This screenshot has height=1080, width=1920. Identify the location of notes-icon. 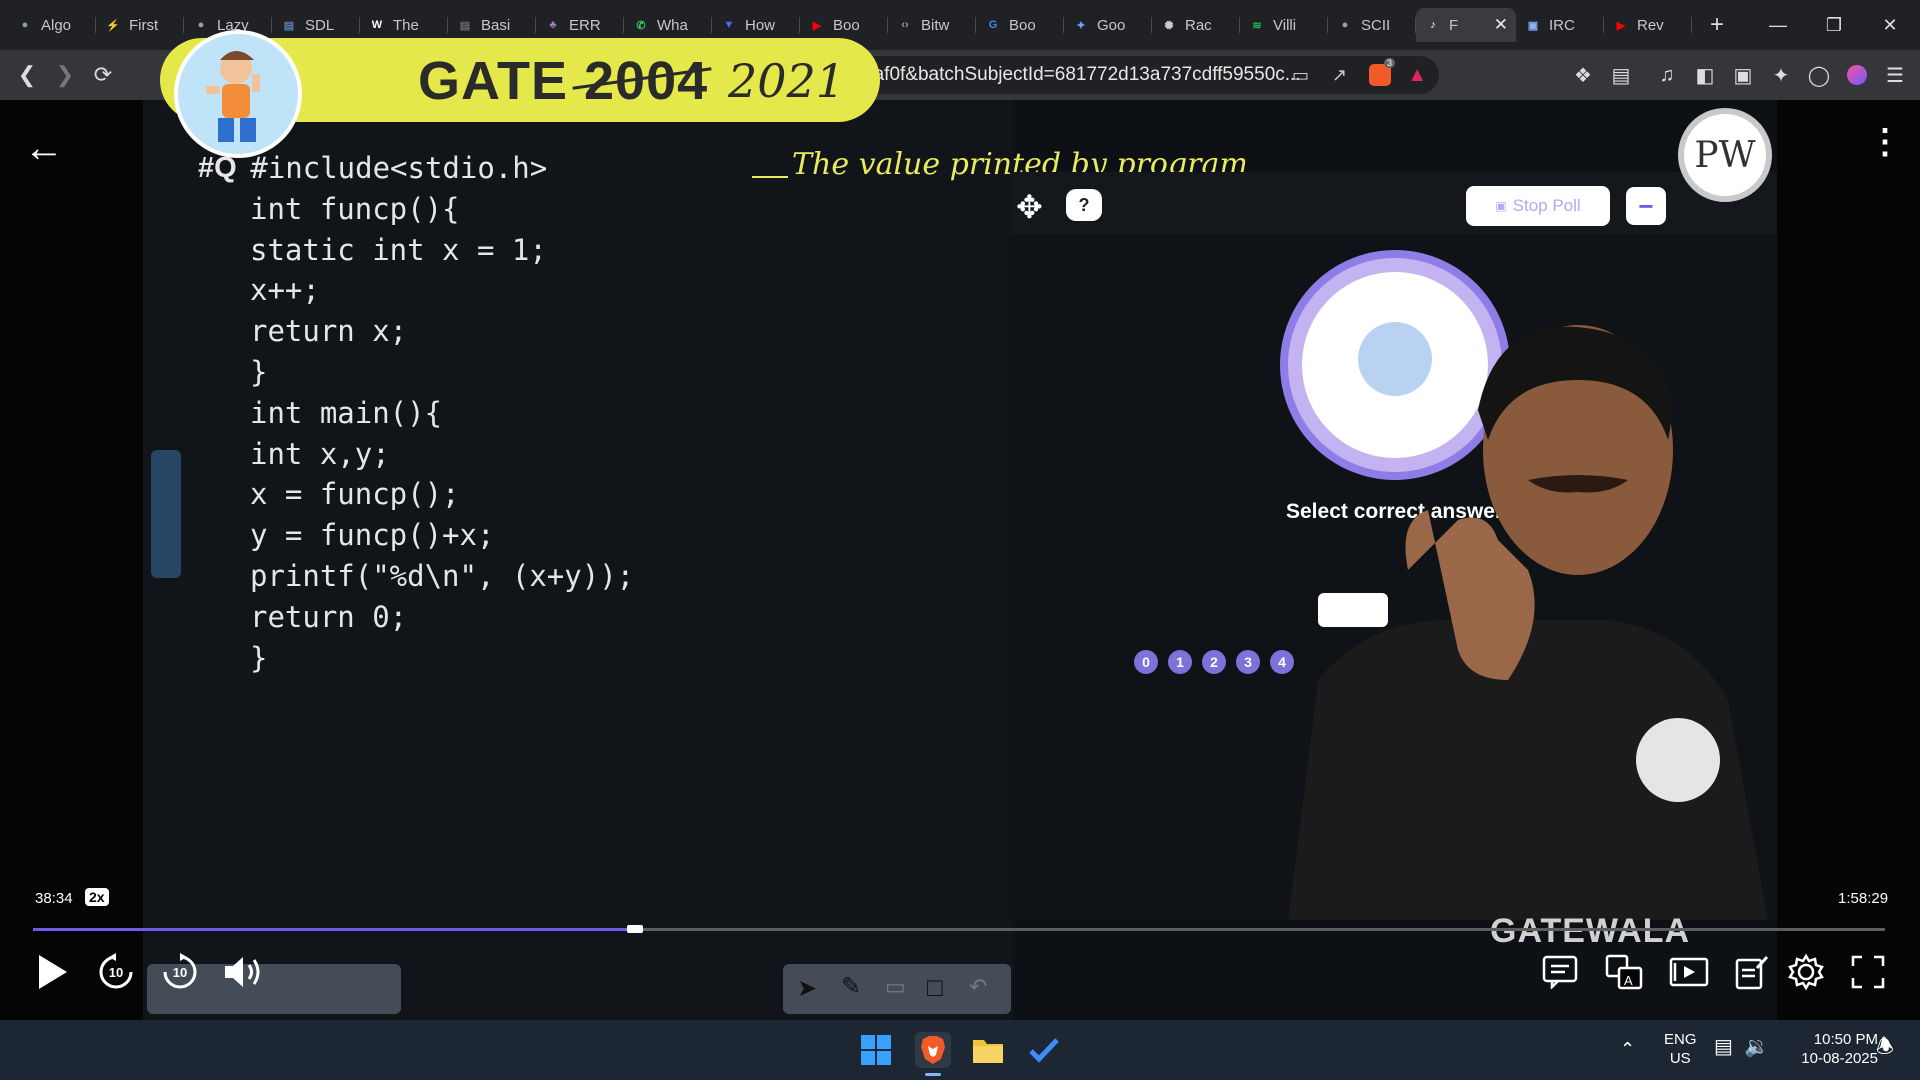
(1752, 972).